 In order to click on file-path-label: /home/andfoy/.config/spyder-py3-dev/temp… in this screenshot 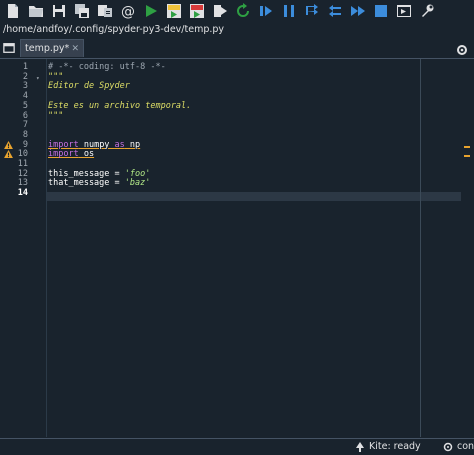, I will do `click(114, 29)`.